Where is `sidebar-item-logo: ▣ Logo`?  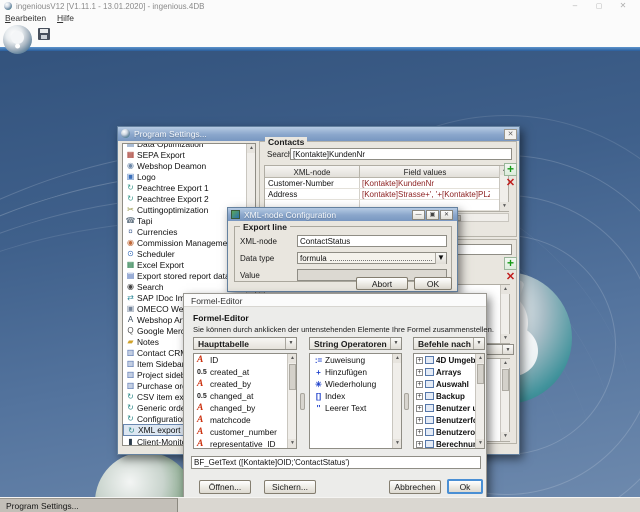
sidebar-item-logo: ▣ Logo is located at coordinates (189, 176).